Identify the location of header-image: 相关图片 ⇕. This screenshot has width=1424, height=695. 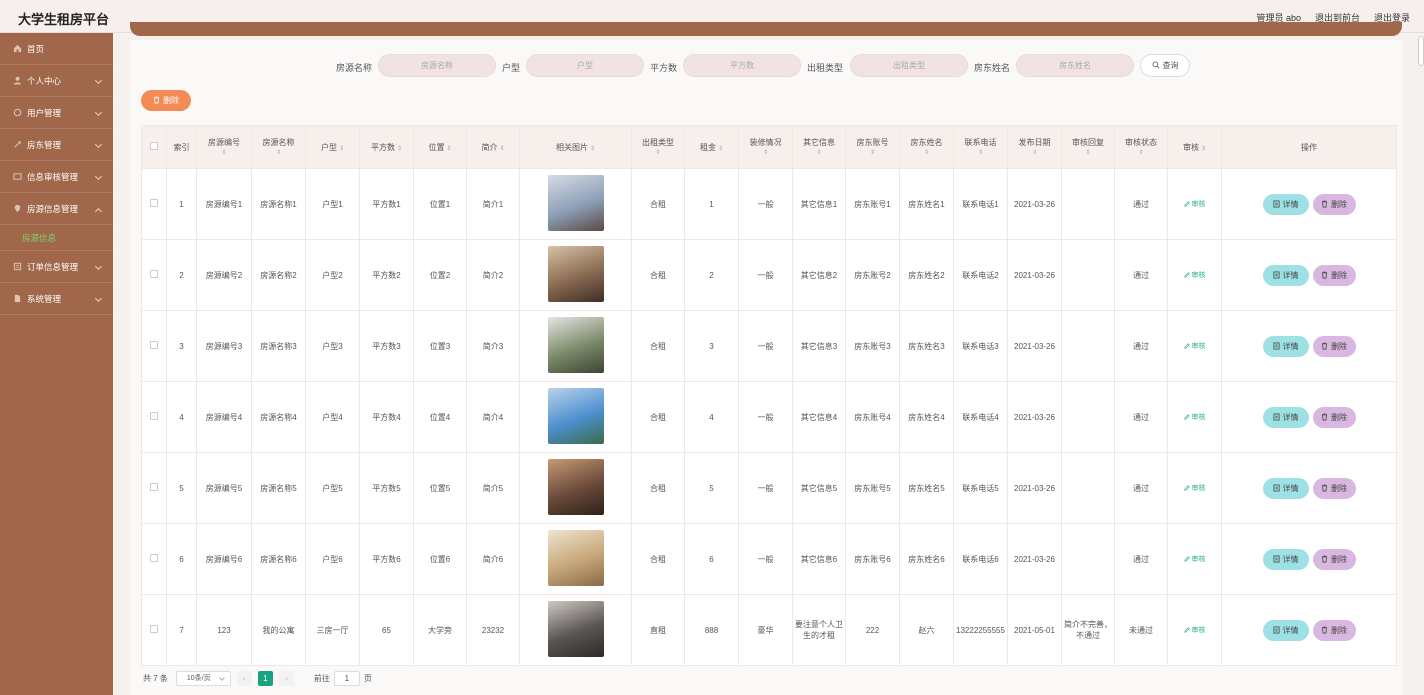
(575, 147).